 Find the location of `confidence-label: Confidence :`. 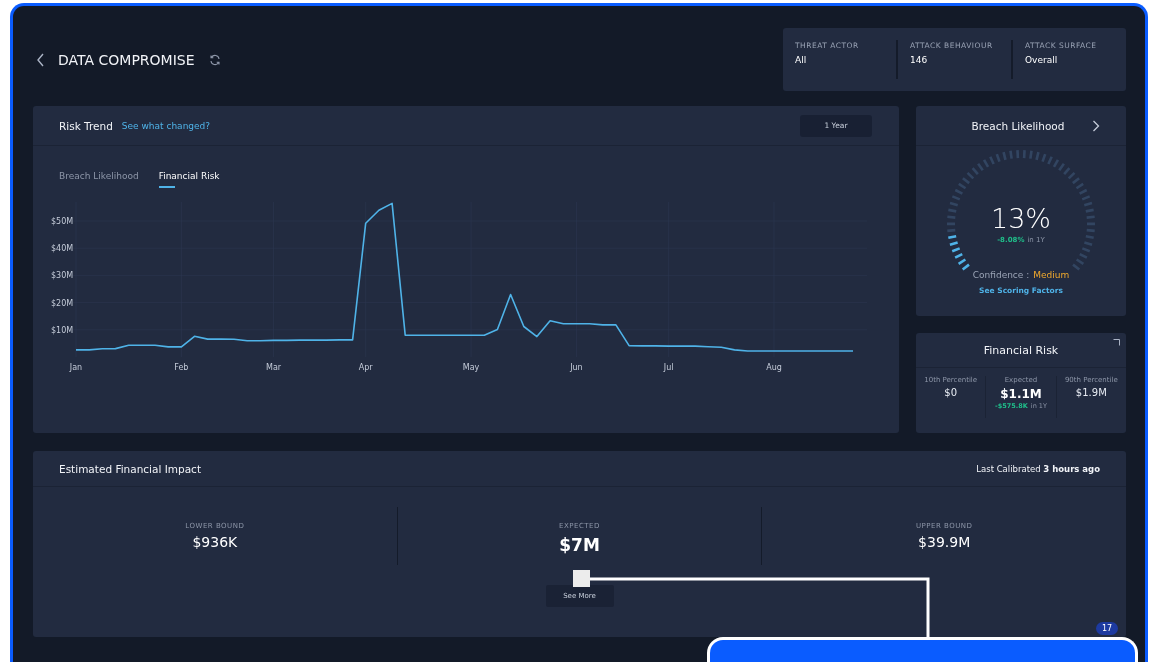

confidence-label: Confidence : is located at coordinates (1001, 275).